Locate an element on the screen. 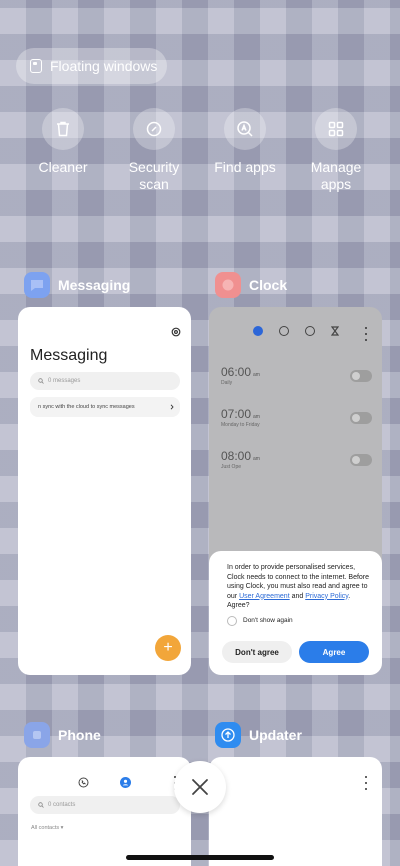  home-indicator is located at coordinates (200, 857).